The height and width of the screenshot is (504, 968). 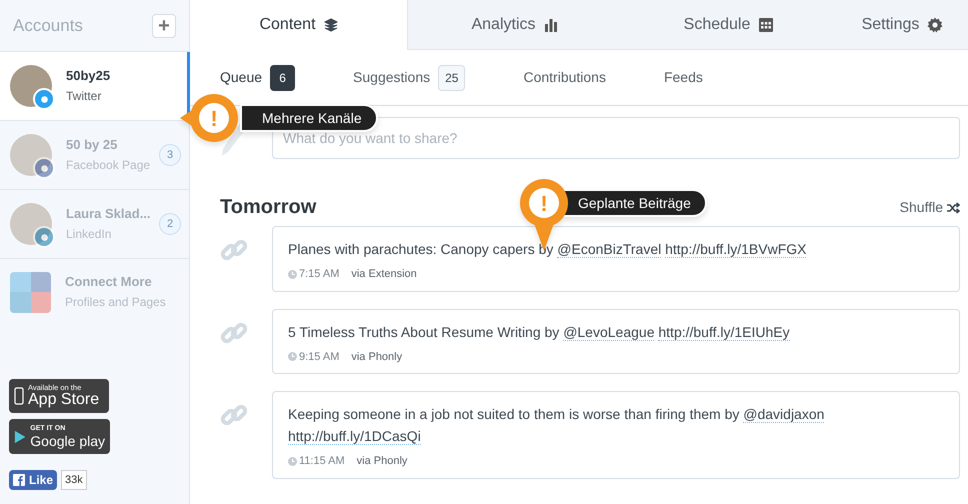 I want to click on app-store-large-text: App Store, so click(x=64, y=400).